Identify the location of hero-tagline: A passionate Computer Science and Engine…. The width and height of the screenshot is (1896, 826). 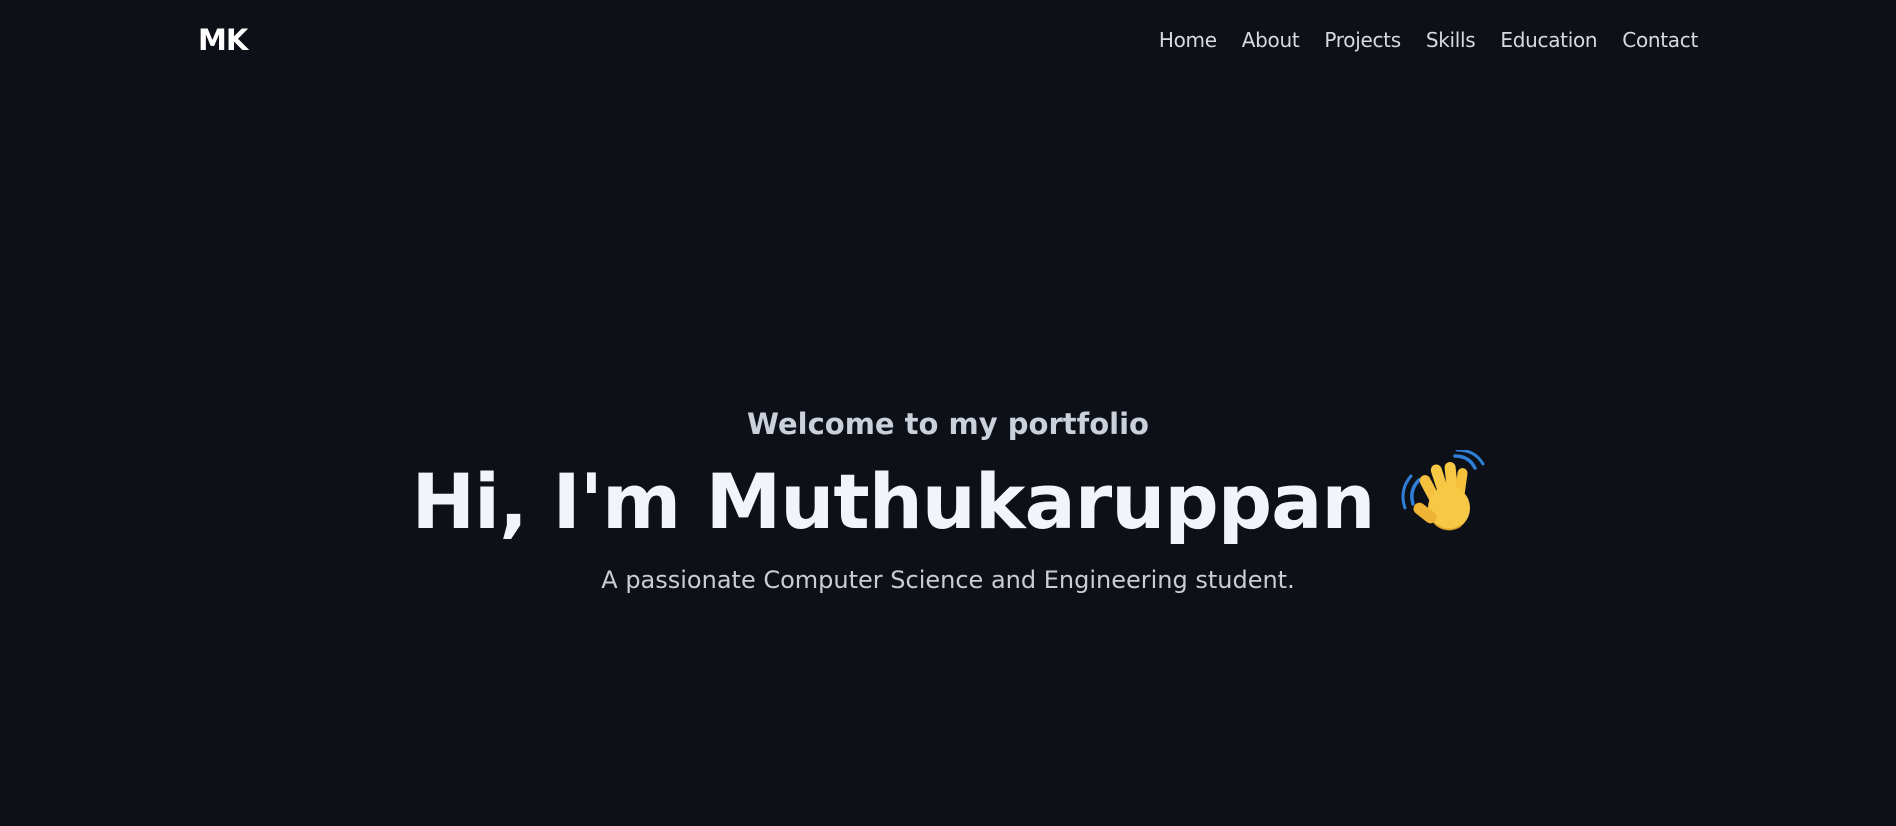
(948, 580).